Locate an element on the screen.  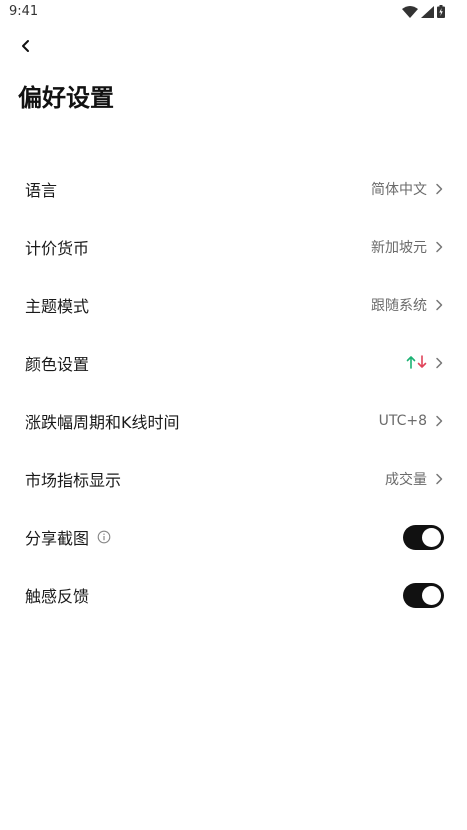
row-right: 成交量 is located at coordinates (414, 479).